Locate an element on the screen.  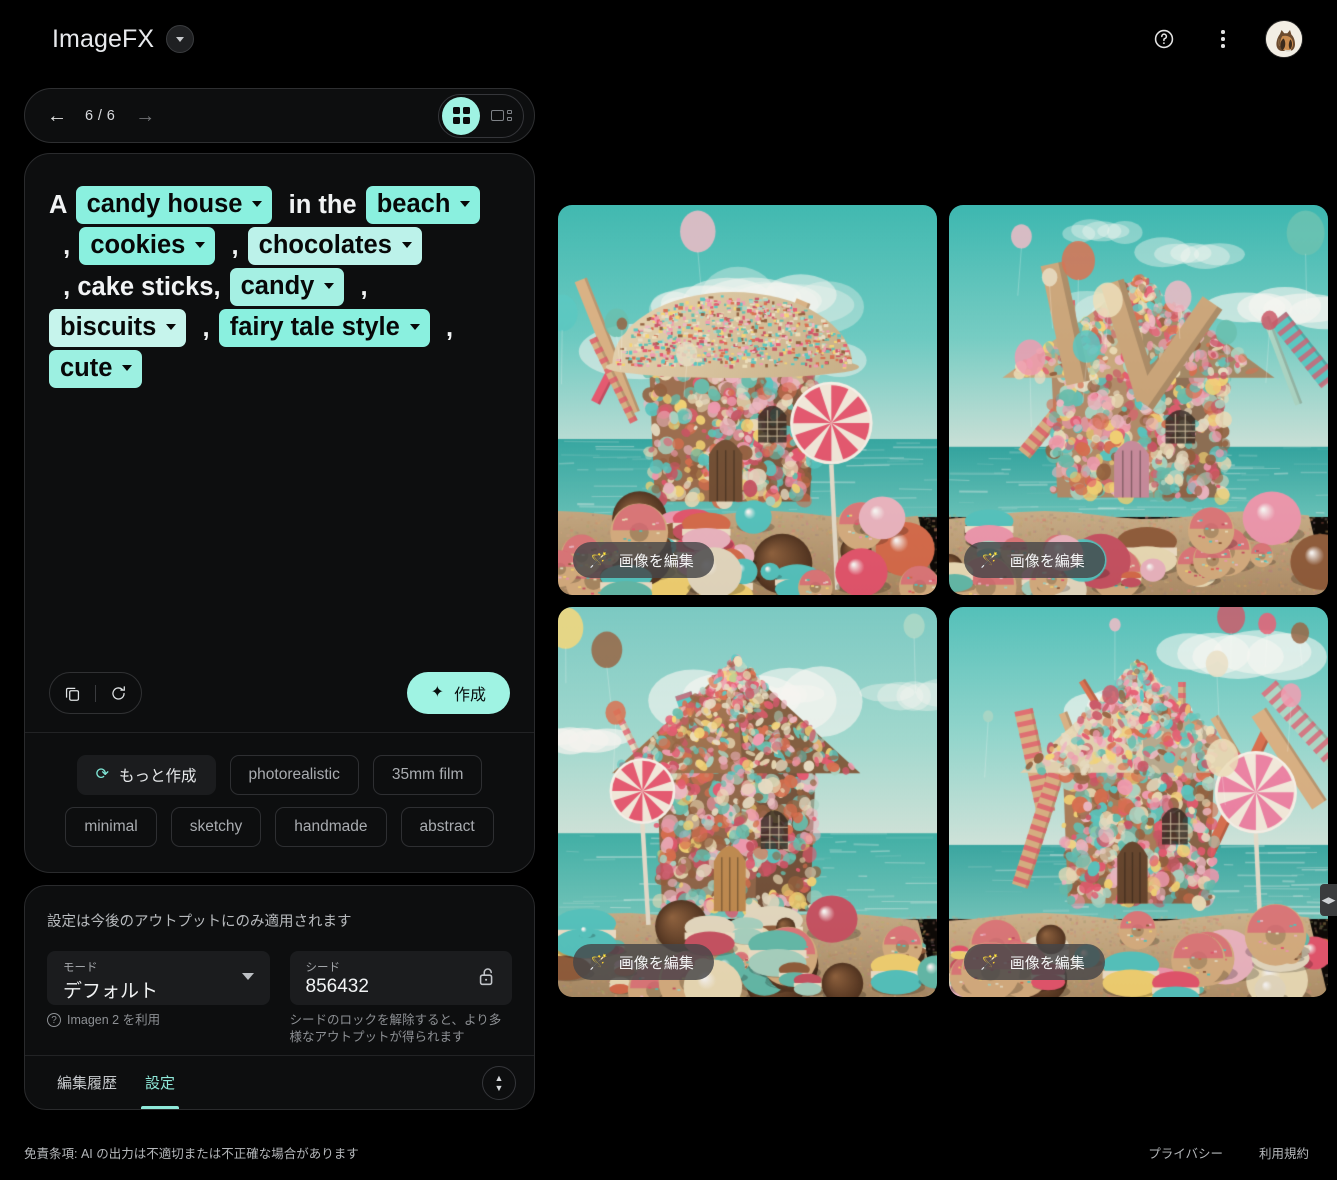
prompt-chip-cute: cute is located at coordinates (96, 368).